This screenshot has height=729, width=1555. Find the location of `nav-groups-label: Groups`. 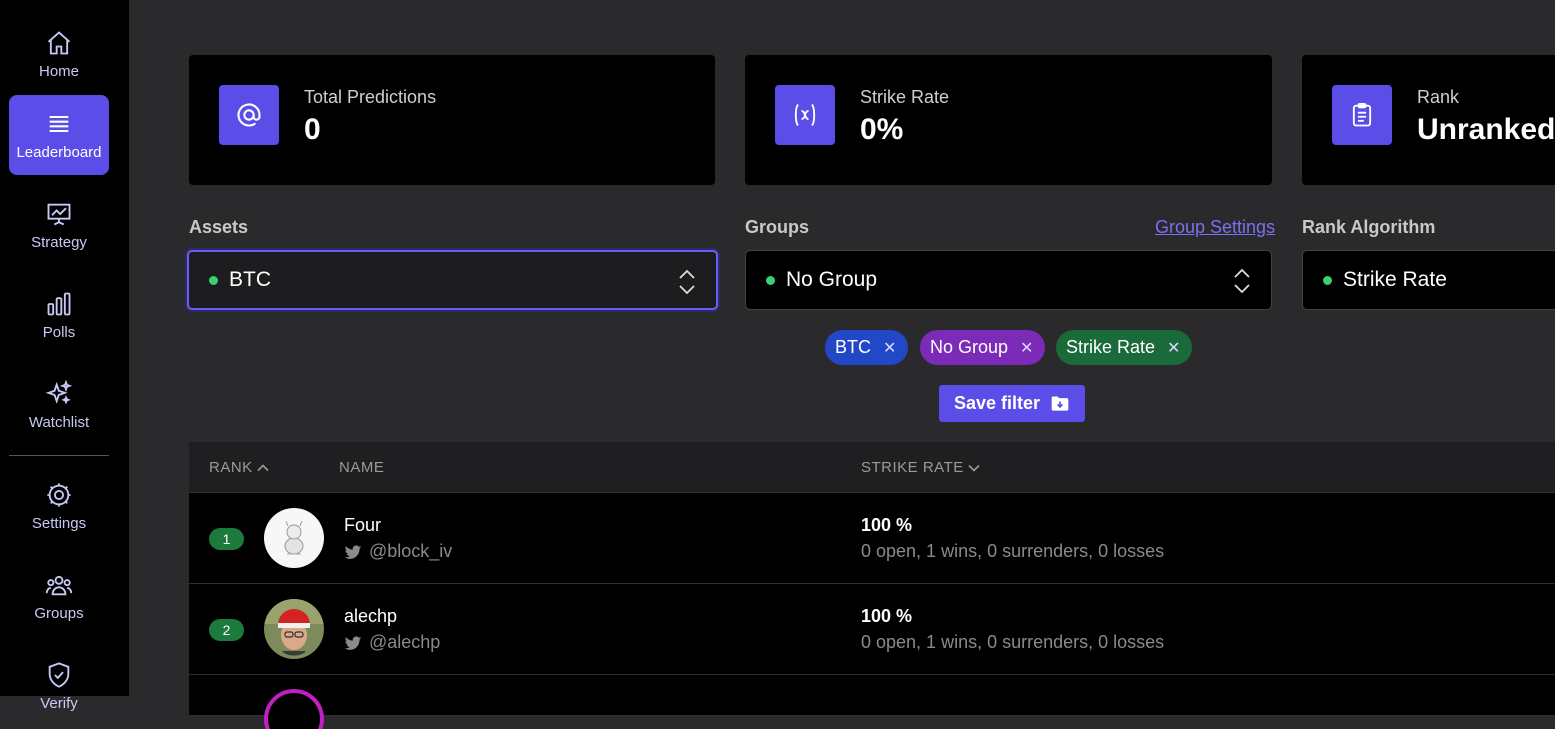

nav-groups-label: Groups is located at coordinates (59, 613).